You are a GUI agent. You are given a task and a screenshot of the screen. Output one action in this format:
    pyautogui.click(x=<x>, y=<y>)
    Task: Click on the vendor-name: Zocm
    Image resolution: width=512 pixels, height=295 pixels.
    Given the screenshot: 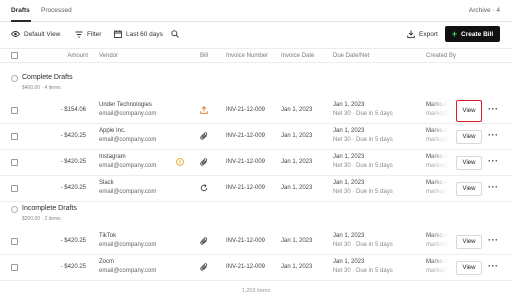 What is the action you would take?
    pyautogui.click(x=106, y=262)
    